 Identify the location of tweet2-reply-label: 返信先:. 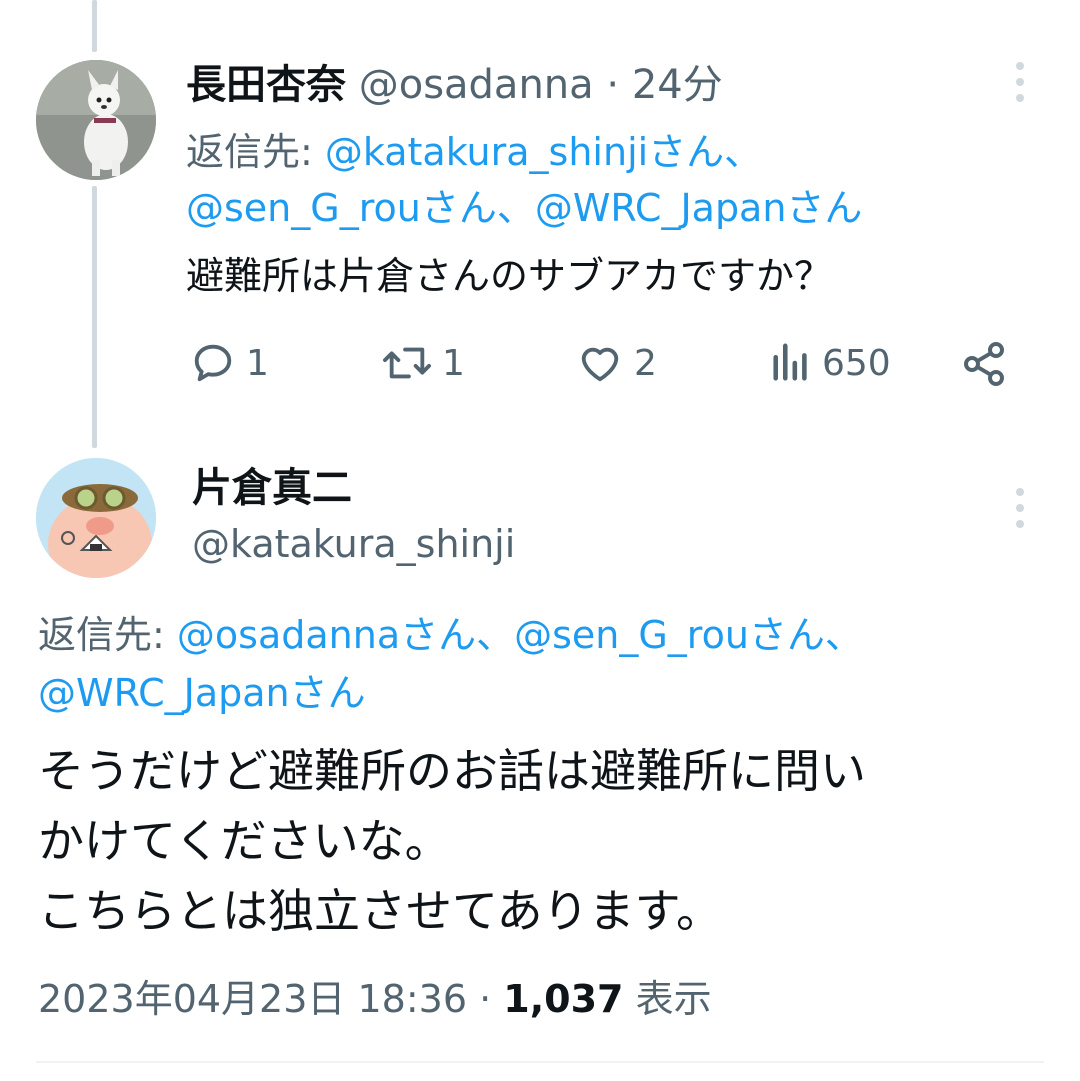
(101, 635).